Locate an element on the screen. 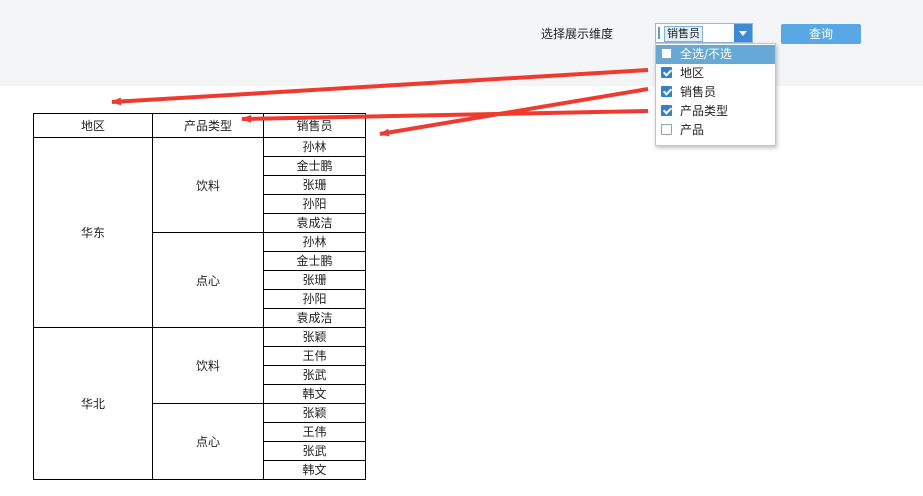  option-label: 产品 is located at coordinates (692, 130).